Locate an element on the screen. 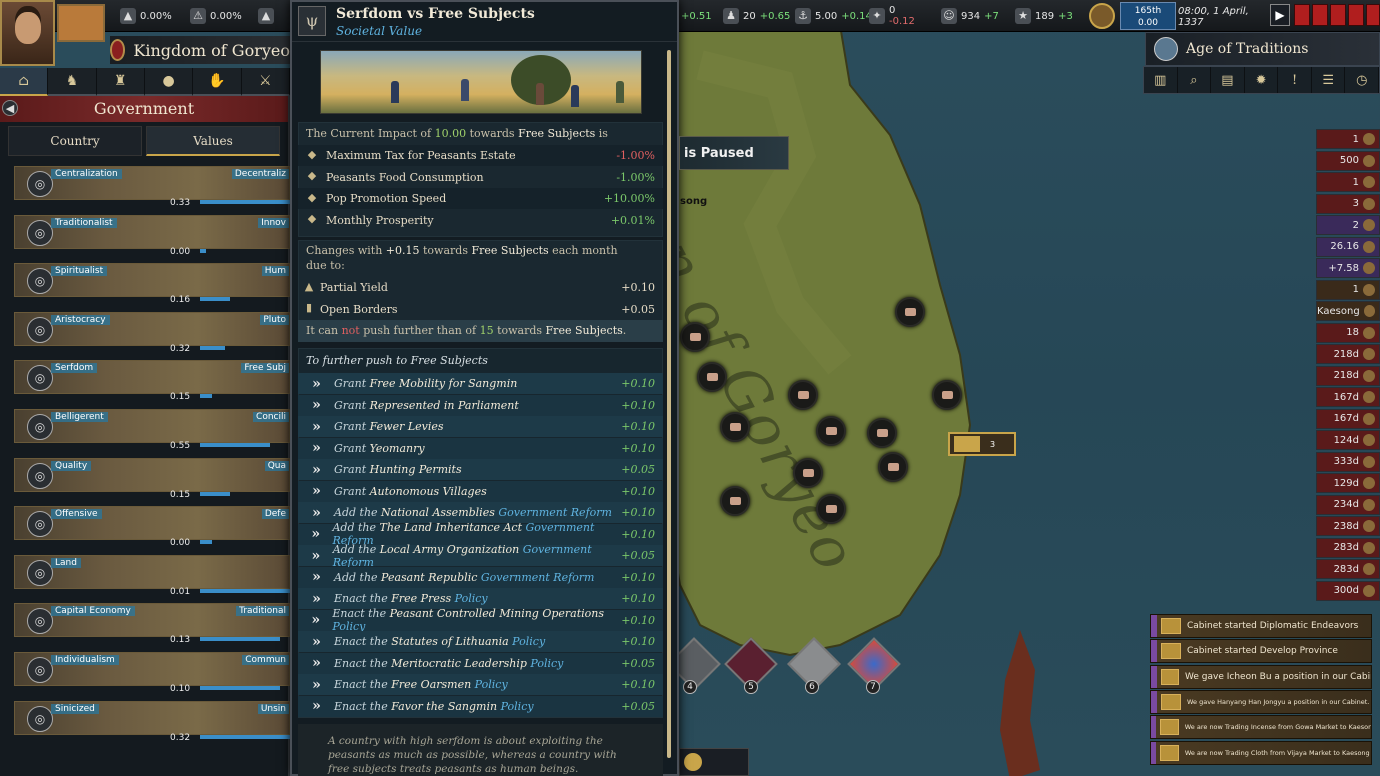 This screenshot has height=776, width=1380. alert-cell: 500 is located at coordinates (1348, 160).